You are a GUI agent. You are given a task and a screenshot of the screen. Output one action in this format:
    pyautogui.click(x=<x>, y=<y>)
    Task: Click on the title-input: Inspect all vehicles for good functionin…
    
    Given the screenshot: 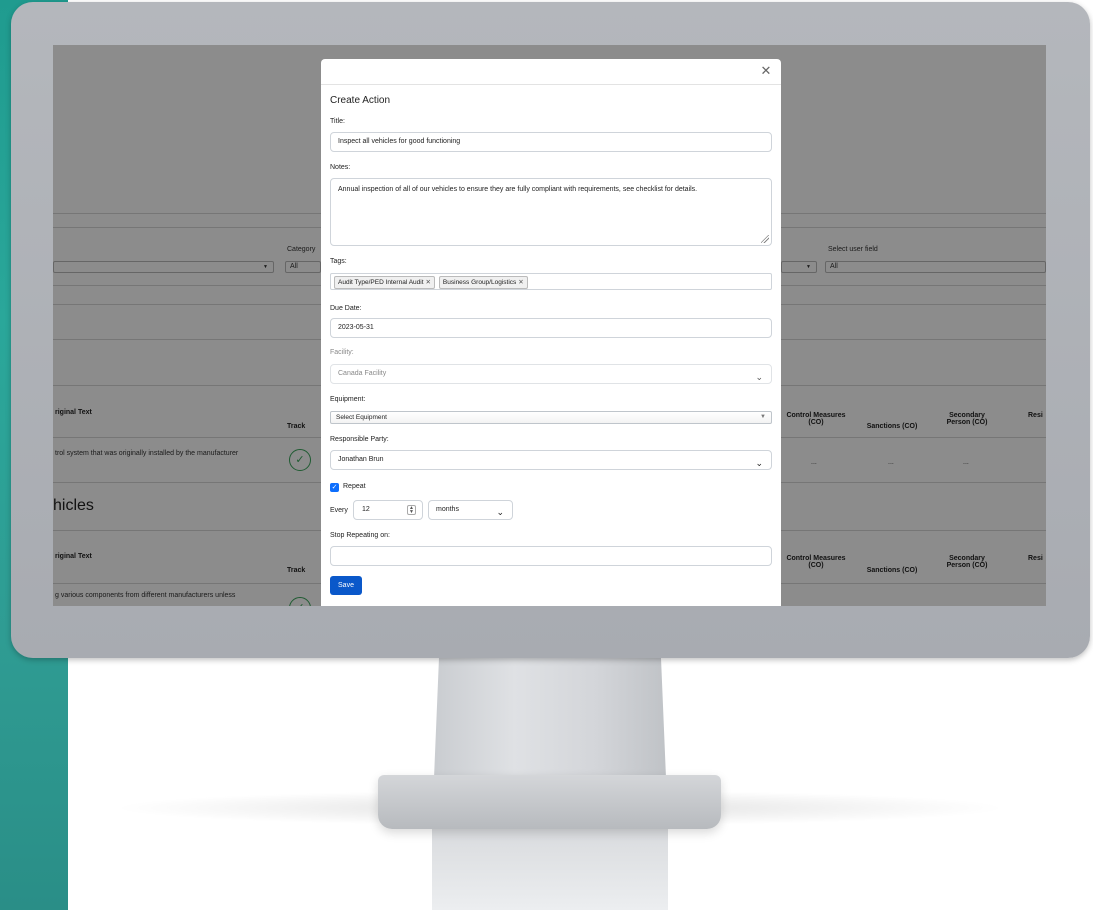 What is the action you would take?
    pyautogui.click(x=551, y=142)
    